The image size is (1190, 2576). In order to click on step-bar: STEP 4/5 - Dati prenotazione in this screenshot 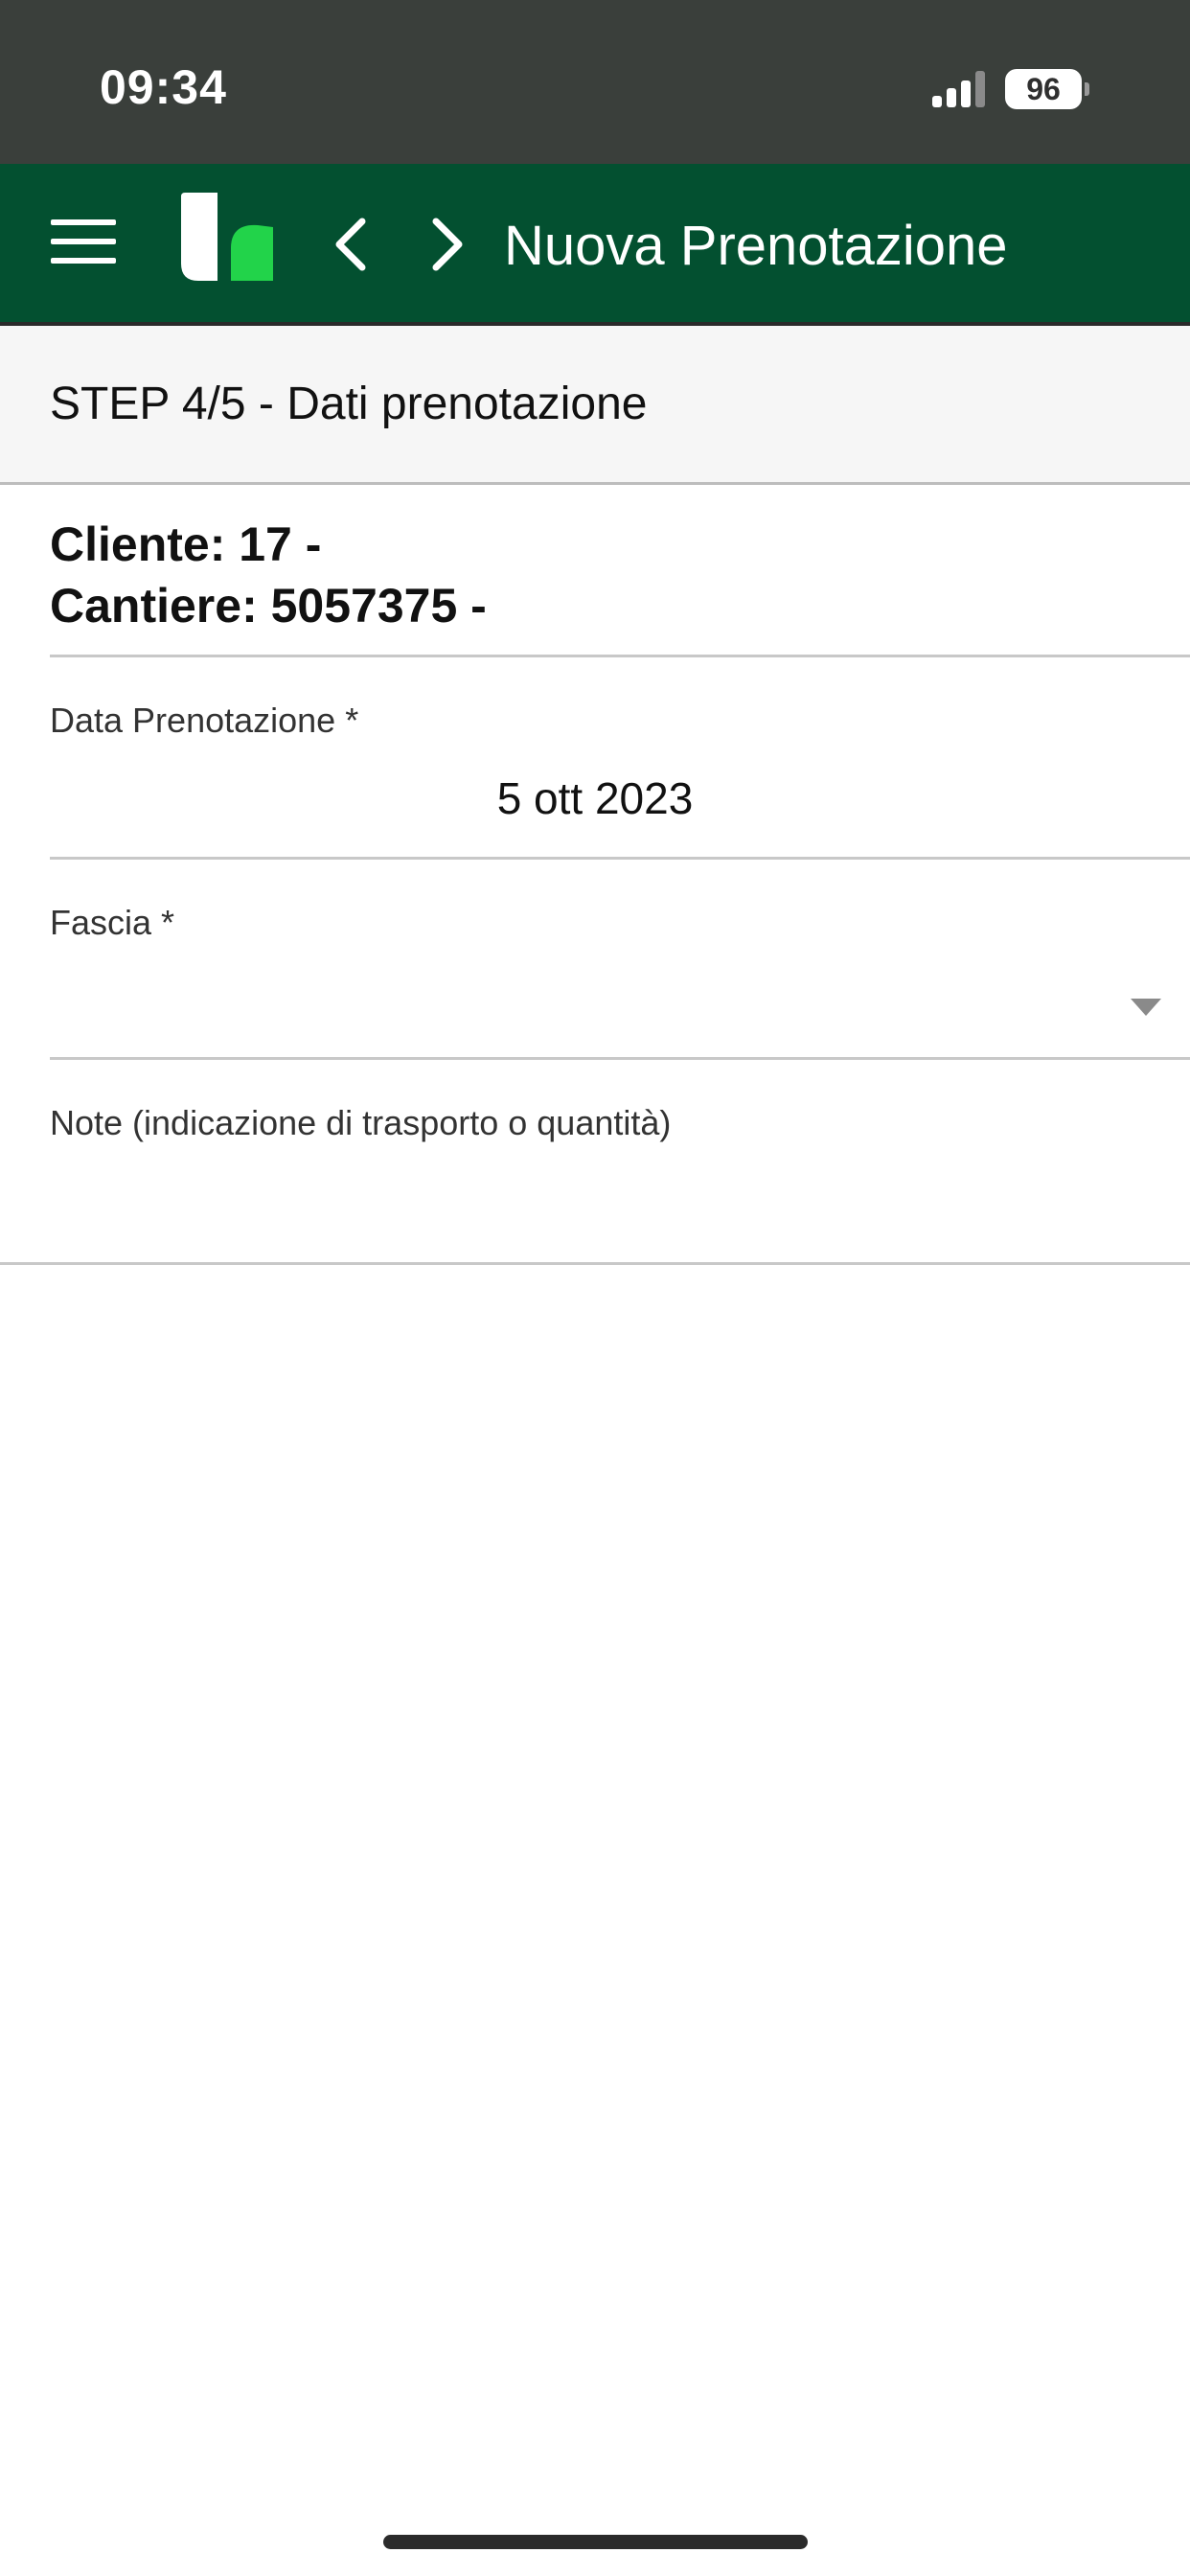, I will do `click(595, 405)`.